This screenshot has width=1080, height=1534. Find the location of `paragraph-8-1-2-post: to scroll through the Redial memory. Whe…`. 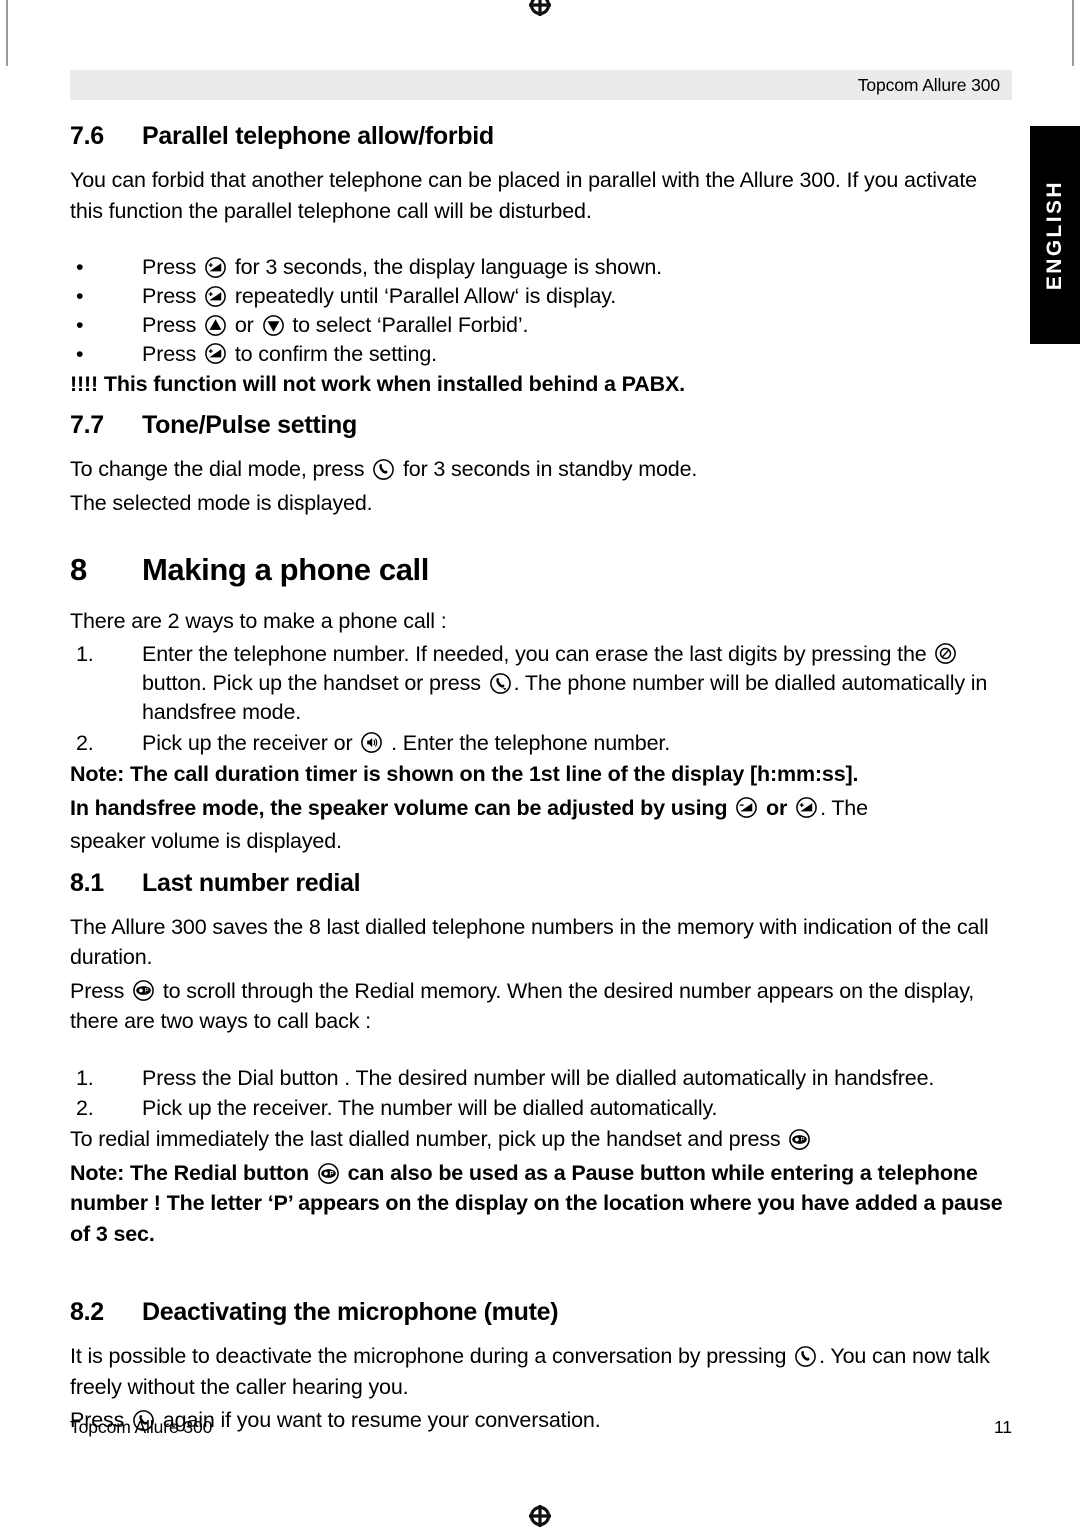

paragraph-8-1-2-post: to scroll through the Redial memory. Whe… is located at coordinates (522, 1006).